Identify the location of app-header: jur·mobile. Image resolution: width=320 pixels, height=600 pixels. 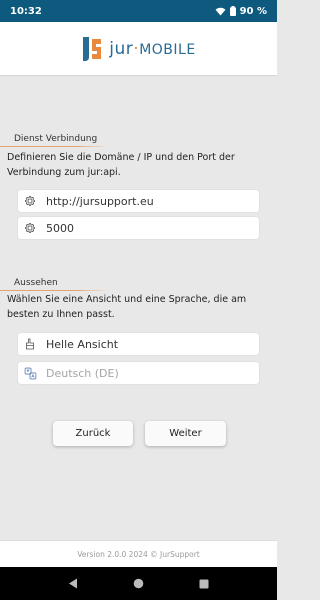
(138, 49).